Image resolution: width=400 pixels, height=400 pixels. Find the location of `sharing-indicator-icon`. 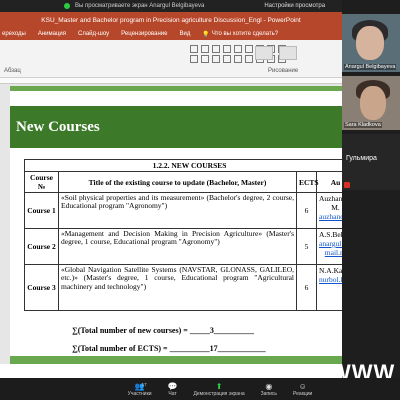

sharing-indicator-icon is located at coordinates (67, 6).